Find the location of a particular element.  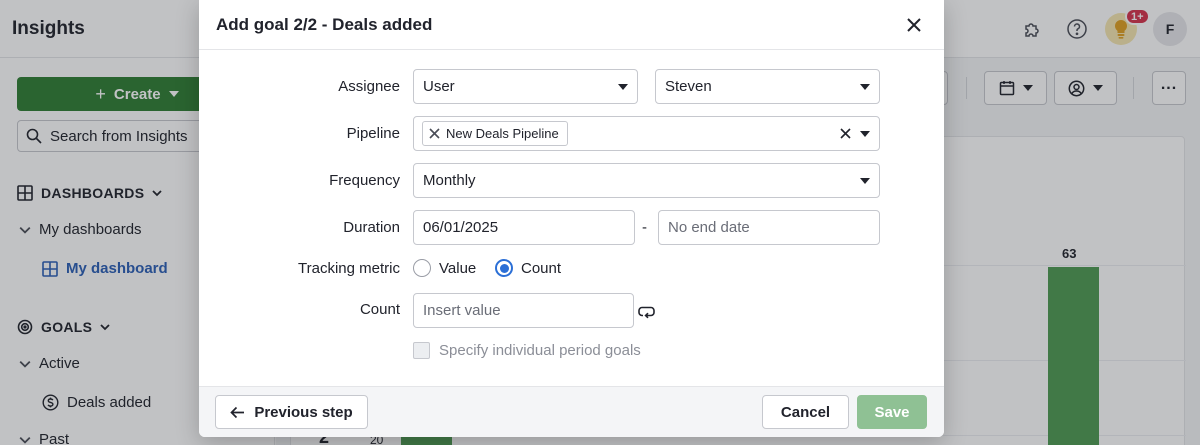

pipeline-label: Pipeline is located at coordinates (373, 133).